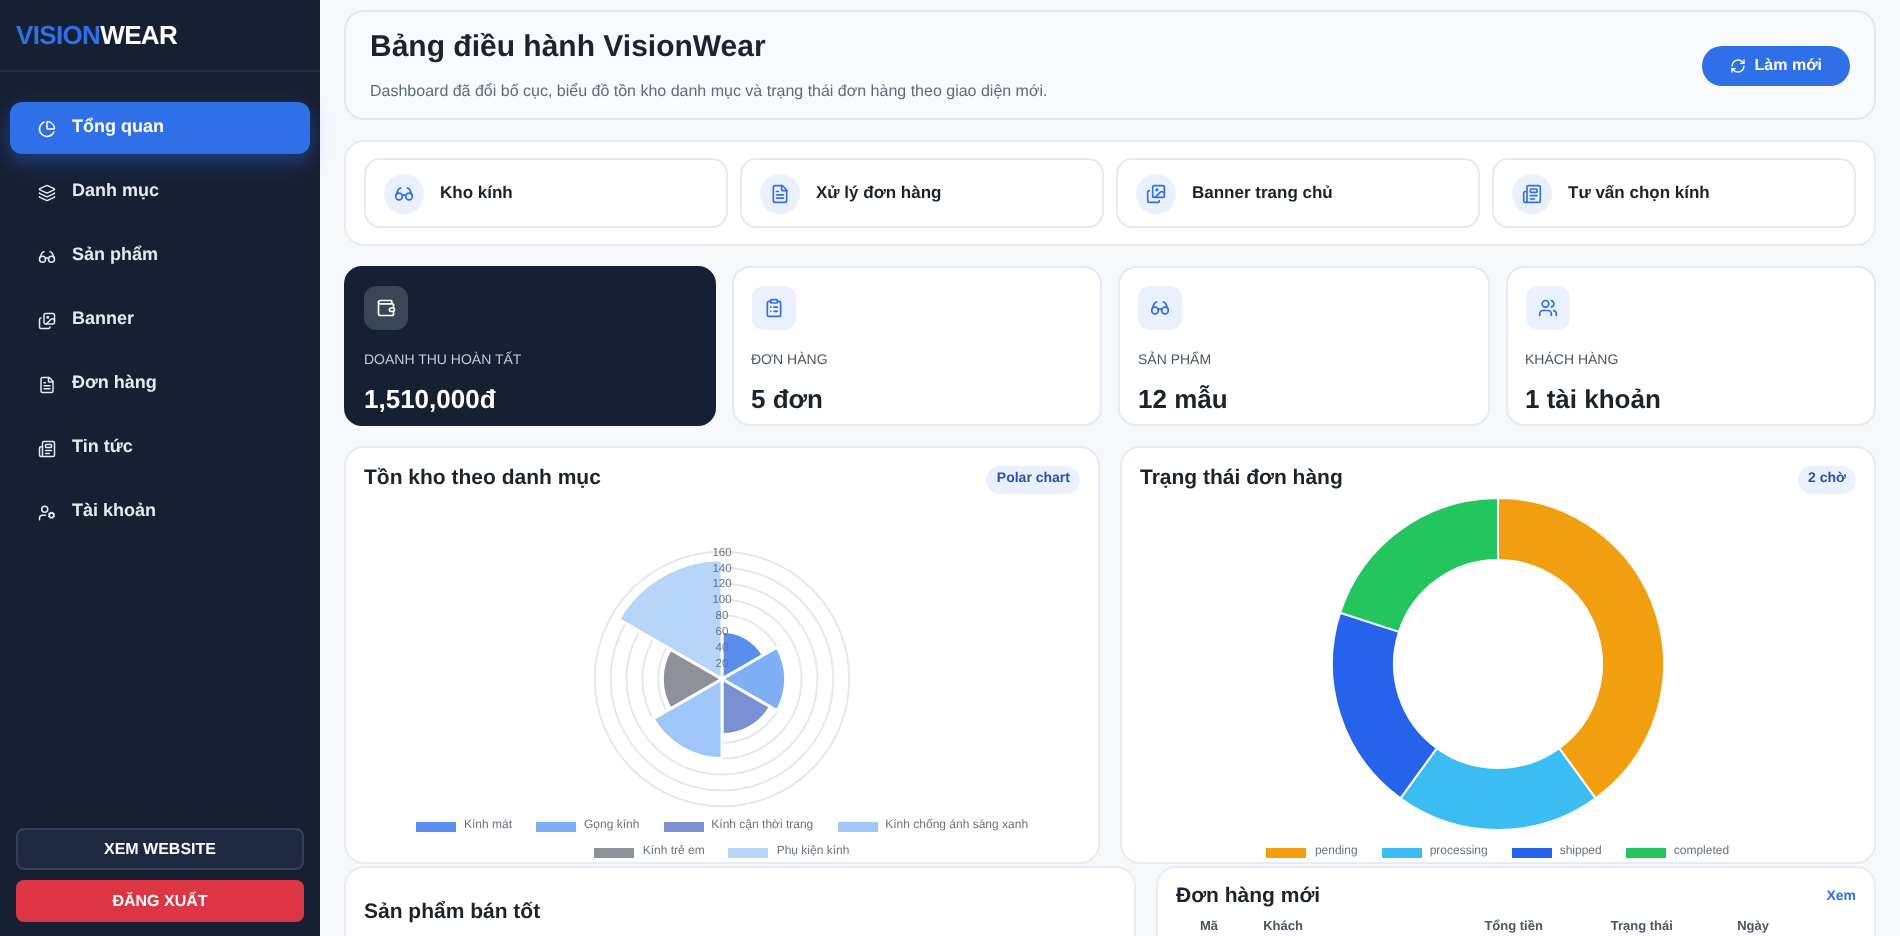  Describe the element at coordinates (160, 384) in the screenshot. I see `sidebar-item: Đơn hàng` at that location.